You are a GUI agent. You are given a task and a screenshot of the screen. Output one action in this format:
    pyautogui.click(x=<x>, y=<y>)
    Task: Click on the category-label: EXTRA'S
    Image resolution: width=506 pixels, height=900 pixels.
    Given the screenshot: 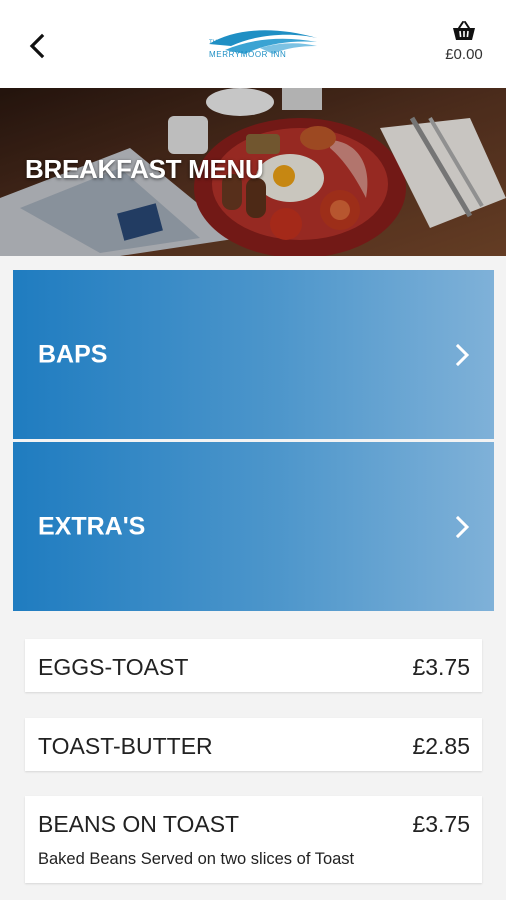 What is the action you would take?
    pyautogui.click(x=92, y=526)
    